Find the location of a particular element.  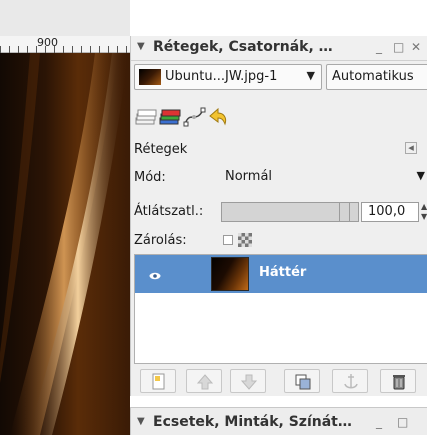

layer-row: Háttér is located at coordinates (281, 274).